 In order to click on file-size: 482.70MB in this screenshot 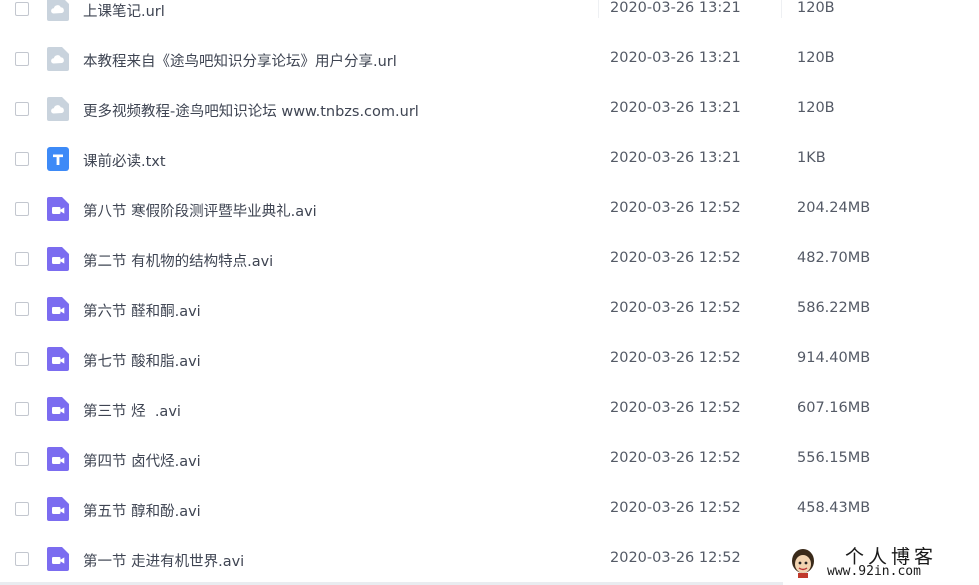, I will do `click(834, 258)`.